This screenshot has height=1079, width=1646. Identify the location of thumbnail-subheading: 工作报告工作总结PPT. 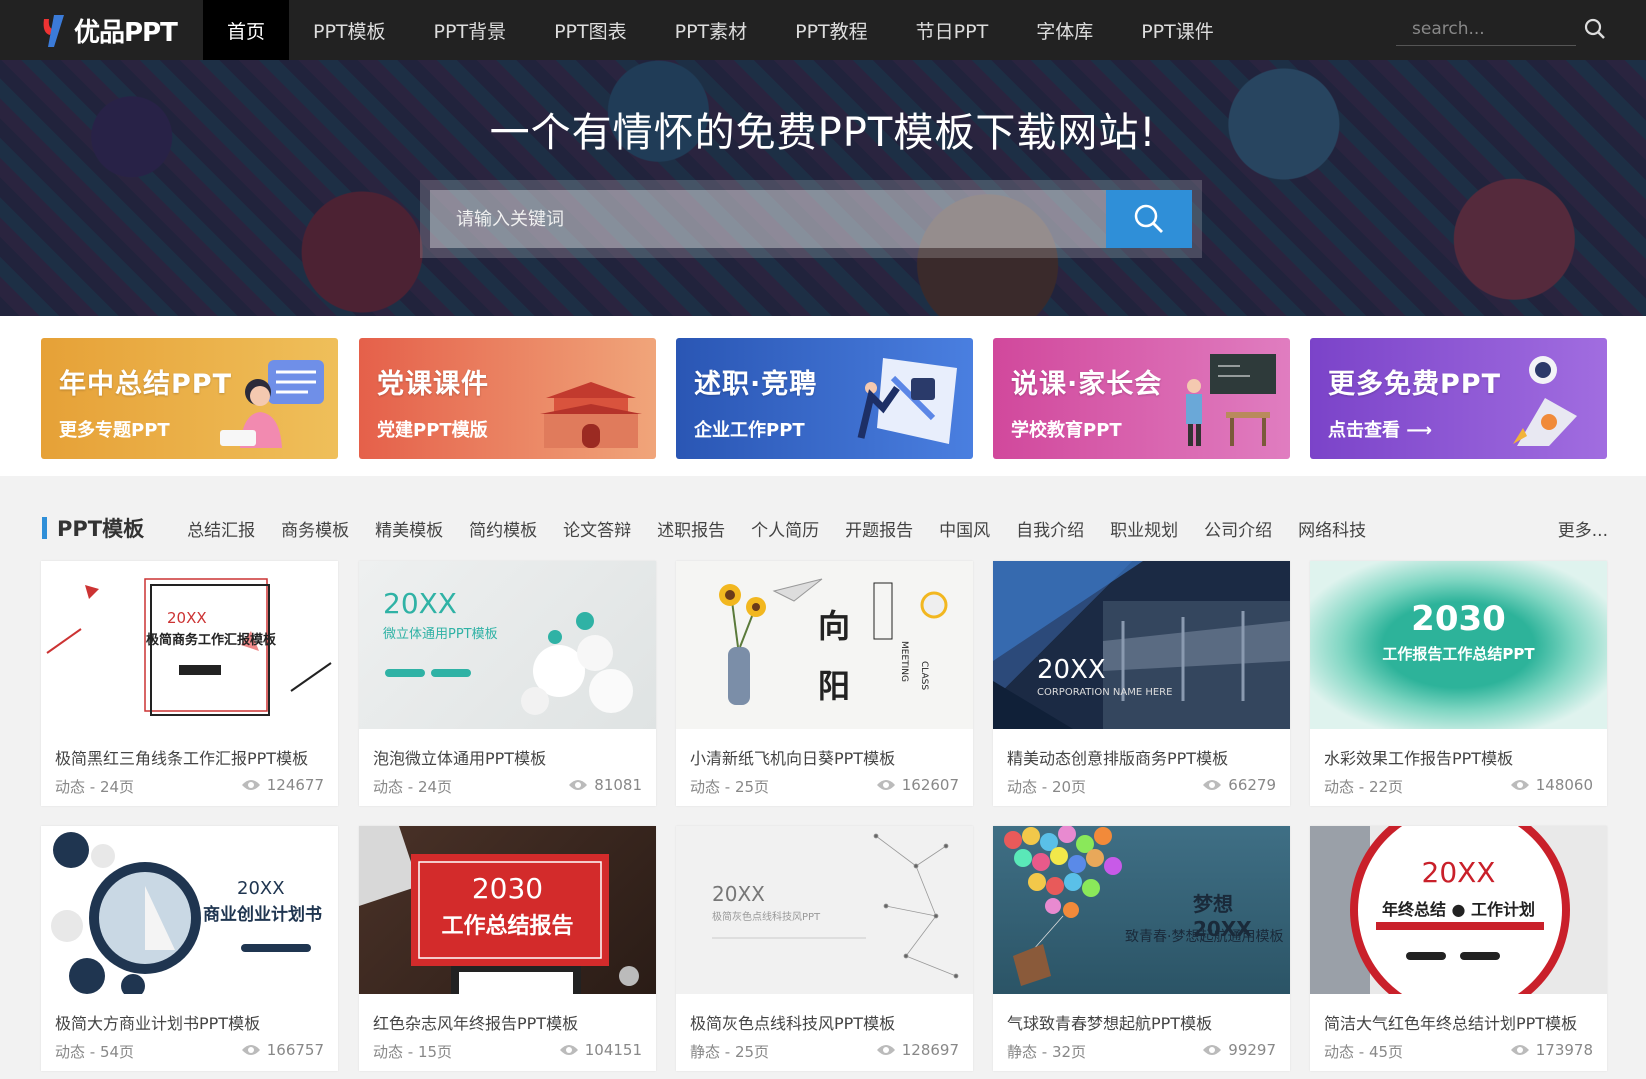
(1458, 654).